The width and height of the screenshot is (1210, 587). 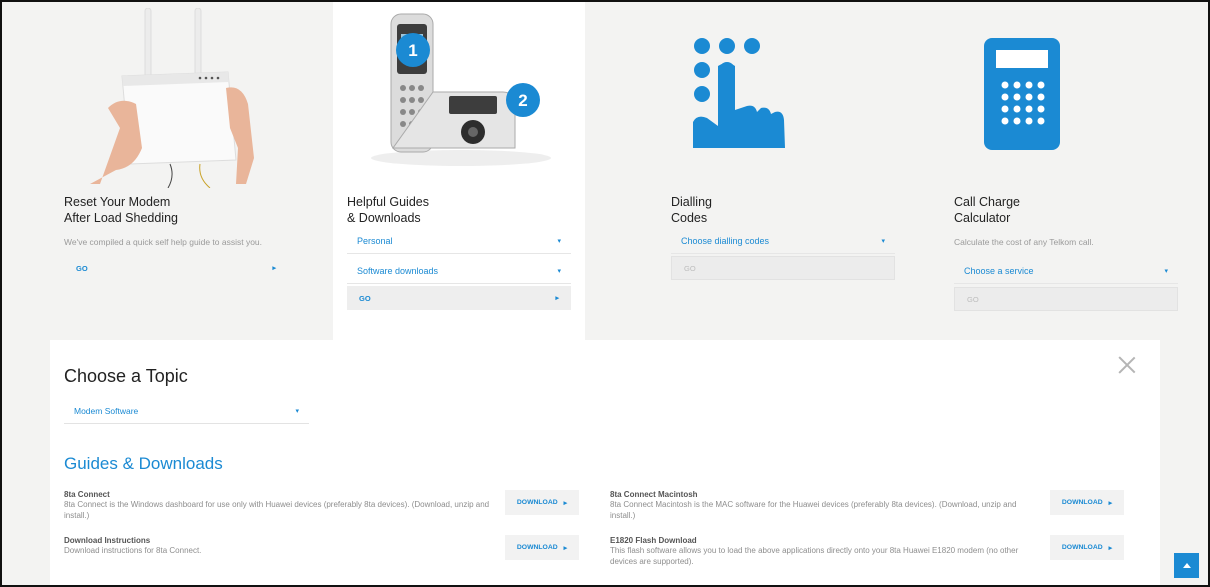 I want to click on panel-heading: Choose a Topic, so click(x=126, y=376).